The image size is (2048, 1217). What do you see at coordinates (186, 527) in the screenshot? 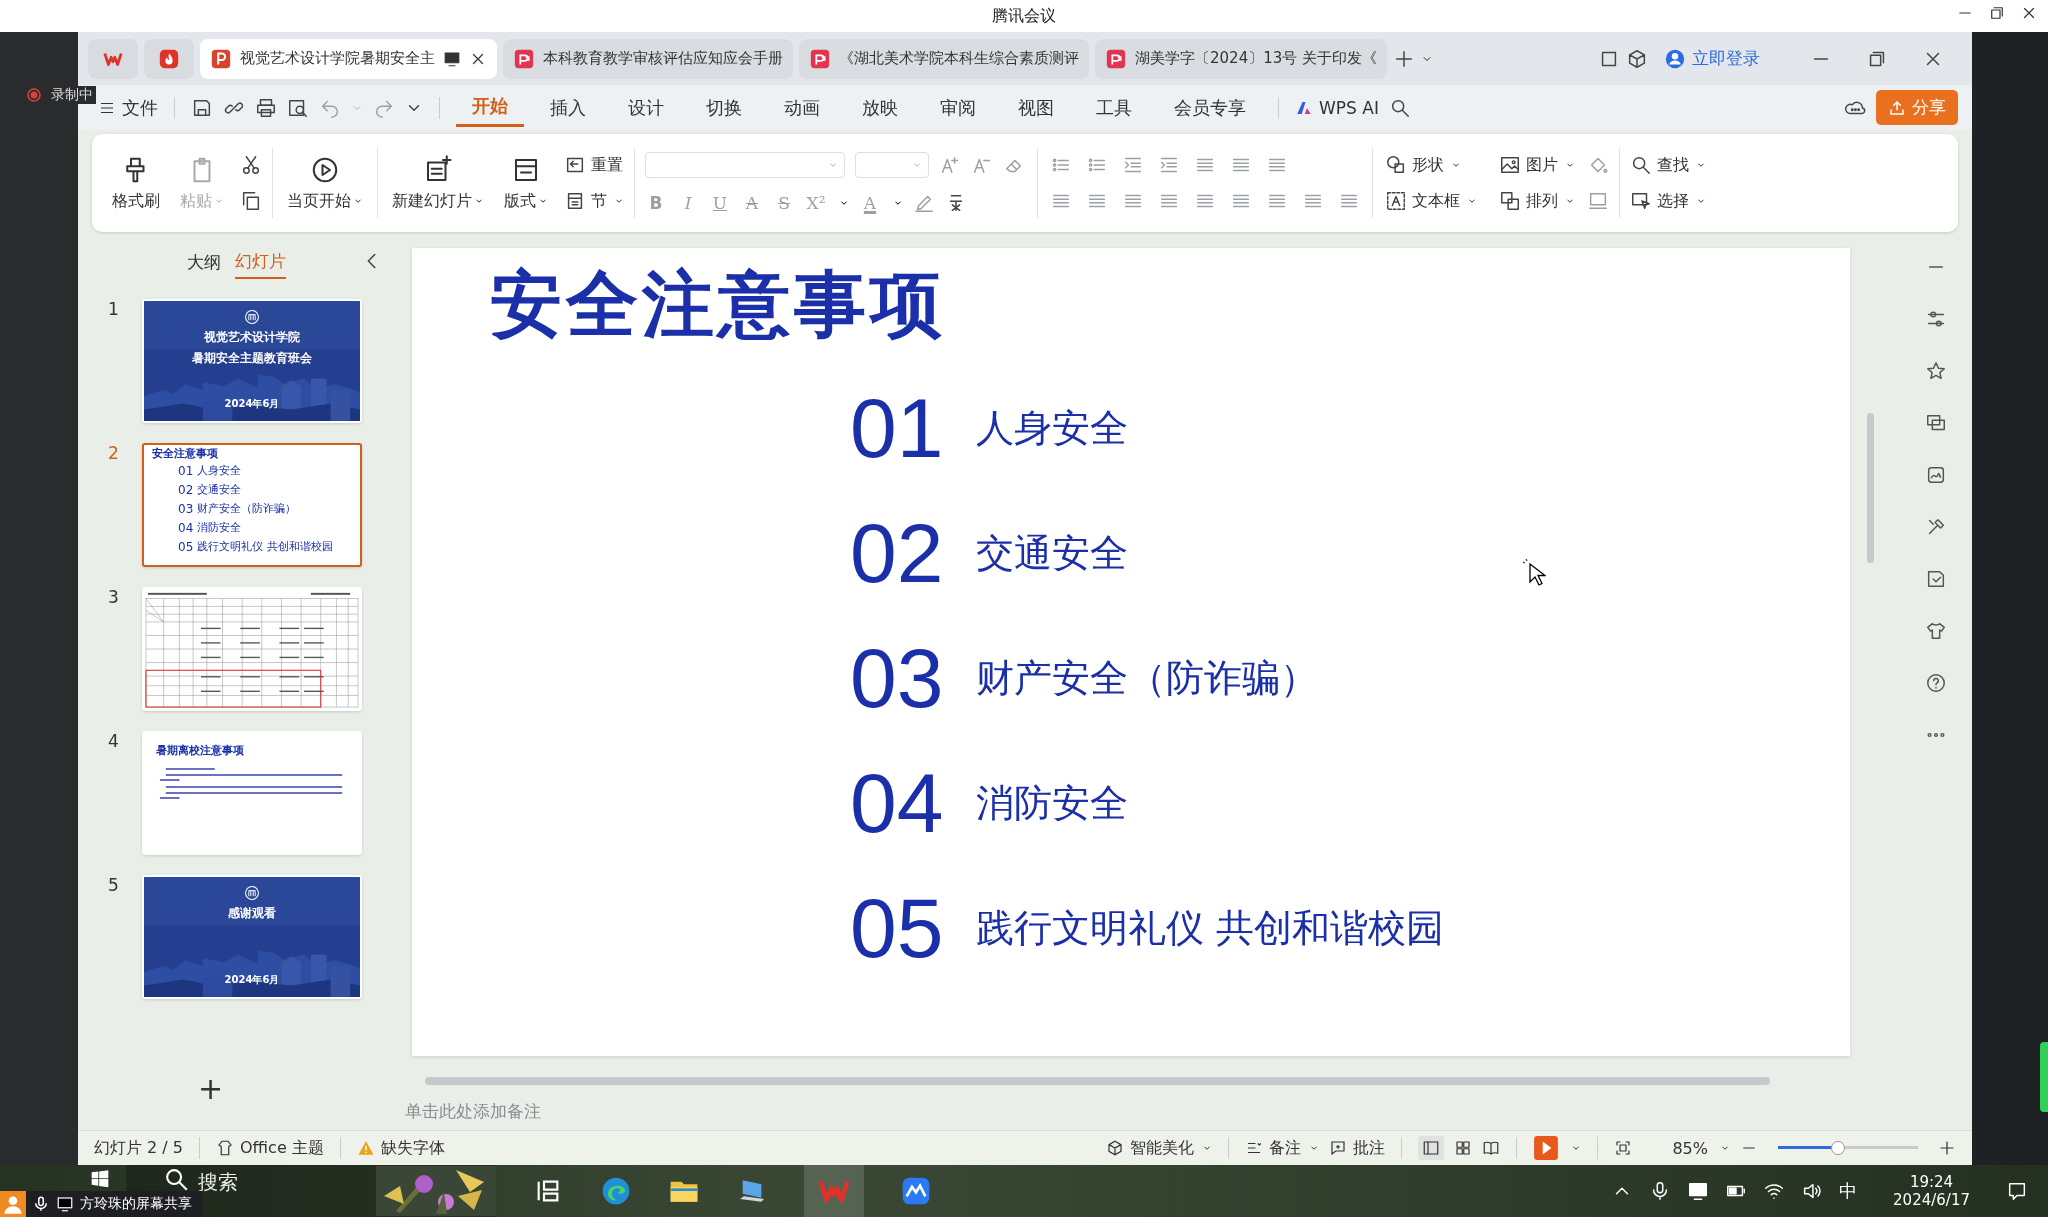
I see `thumbnail-number: 04` at bounding box center [186, 527].